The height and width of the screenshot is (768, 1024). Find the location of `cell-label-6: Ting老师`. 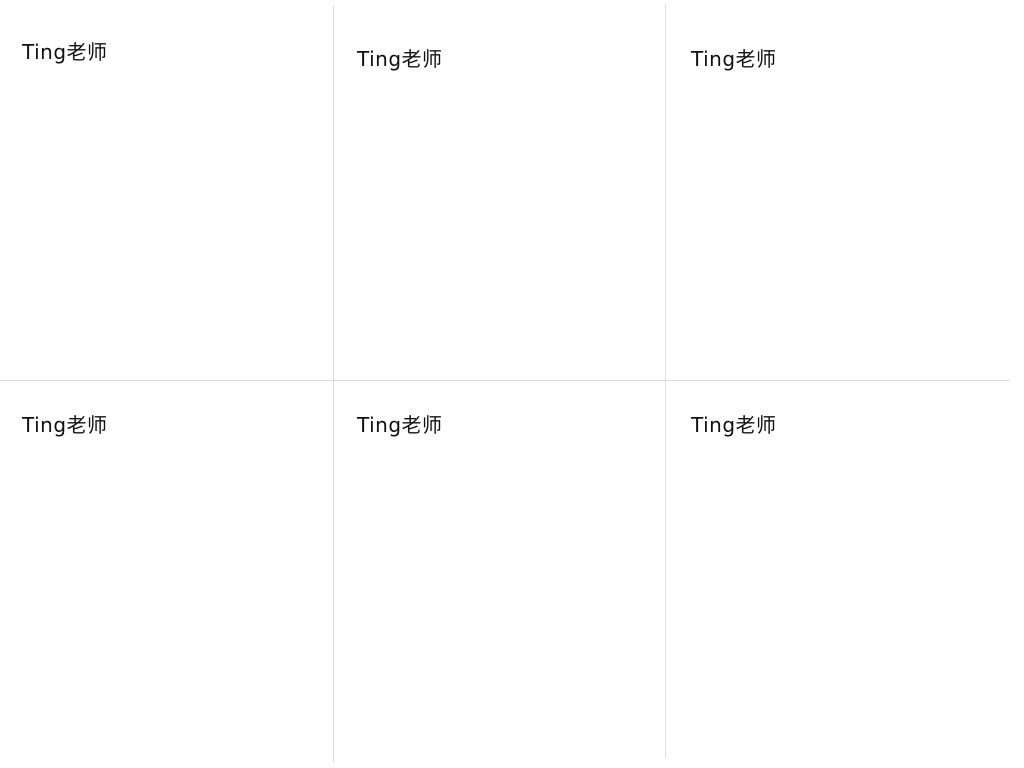

cell-label-6: Ting老师 is located at coordinates (734, 425).